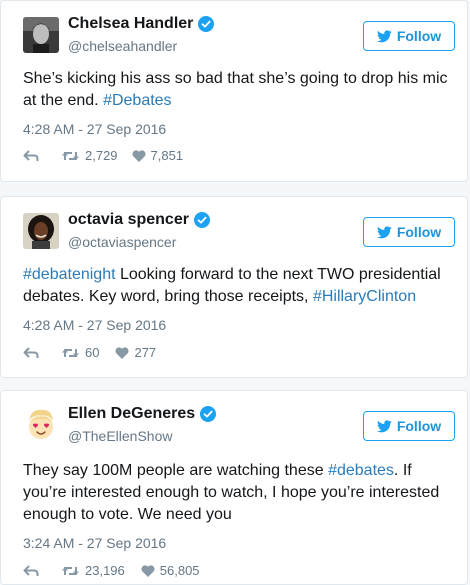 The image size is (470, 585). I want to click on retweet-button: 23,196, so click(93, 570).